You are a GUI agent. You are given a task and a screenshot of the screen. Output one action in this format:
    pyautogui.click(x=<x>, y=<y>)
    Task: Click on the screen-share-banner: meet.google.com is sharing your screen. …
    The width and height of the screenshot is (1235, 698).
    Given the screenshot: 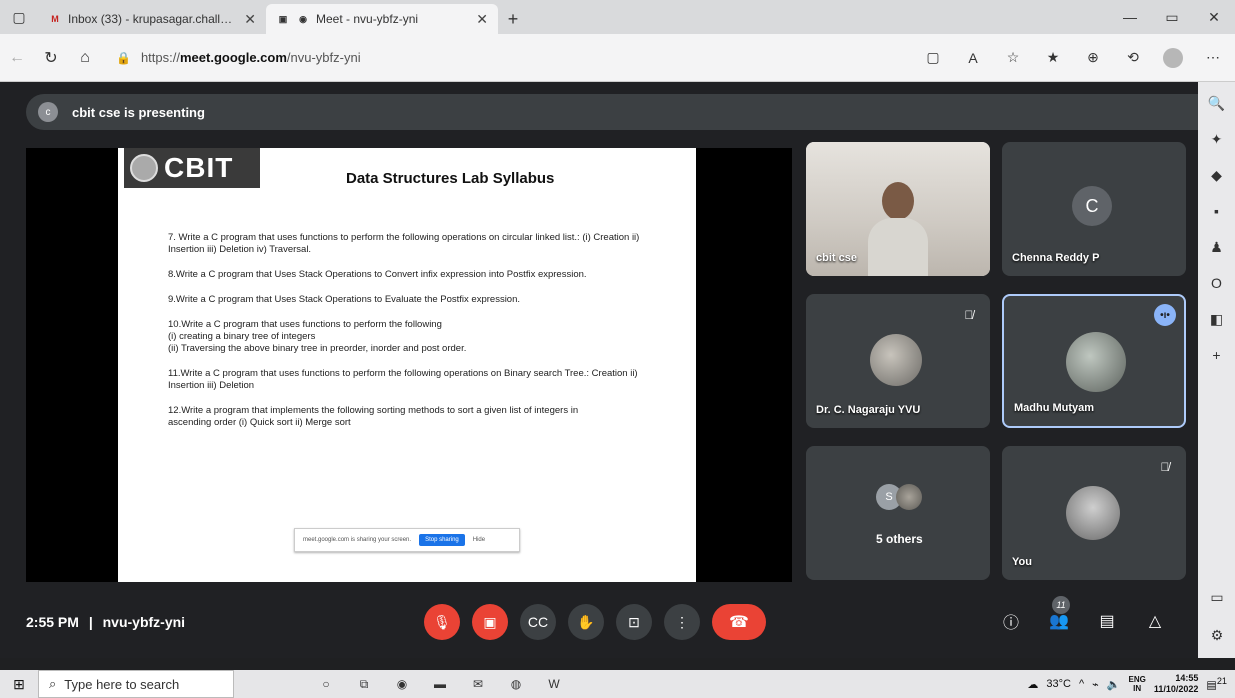 What is the action you would take?
    pyautogui.click(x=407, y=540)
    